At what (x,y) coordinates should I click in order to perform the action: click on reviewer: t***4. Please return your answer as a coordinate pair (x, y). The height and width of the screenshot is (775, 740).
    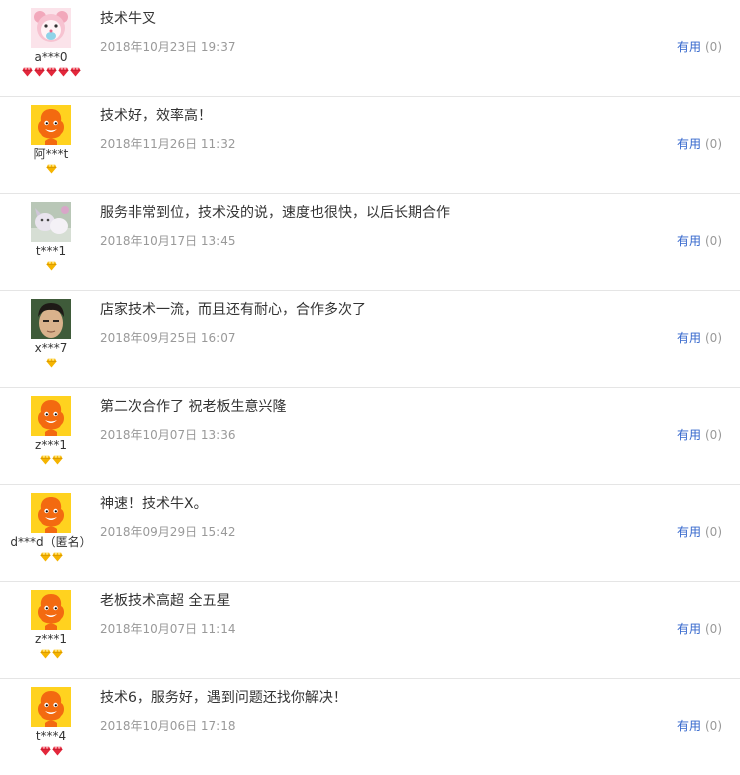
    Looking at the image, I should click on (51, 722).